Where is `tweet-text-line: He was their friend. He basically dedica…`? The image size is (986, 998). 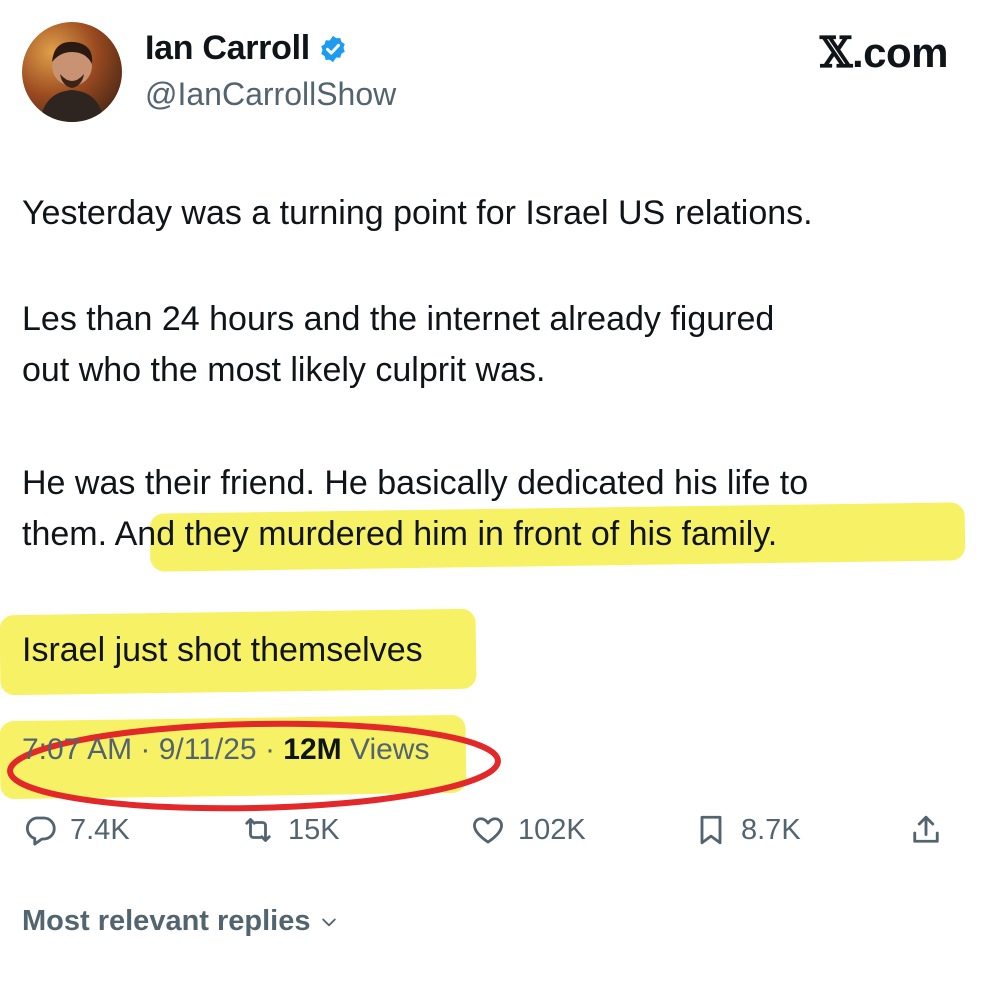 tweet-text-line: He was their friend. He basically dedica… is located at coordinates (415, 483).